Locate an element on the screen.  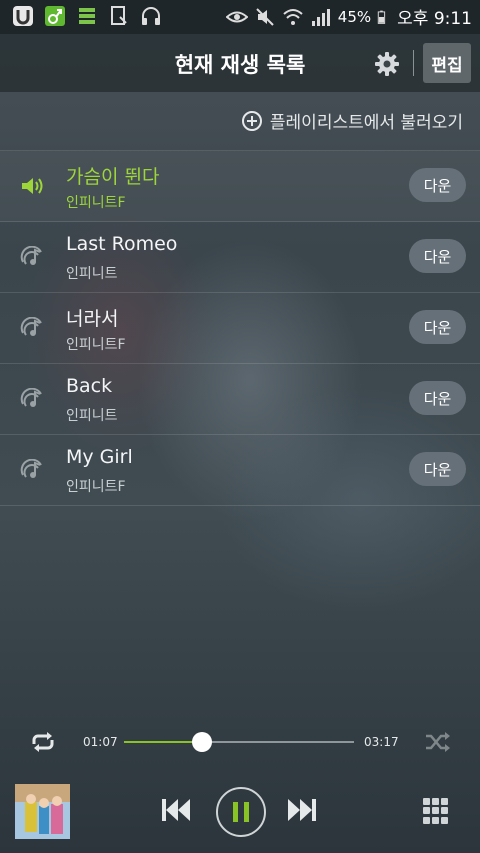
edit-button: 편집 is located at coordinates (447, 63).